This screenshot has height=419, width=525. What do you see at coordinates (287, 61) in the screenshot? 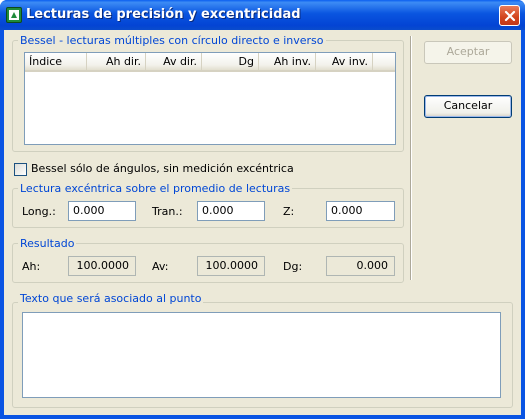
I see `column-header-ah-inv: Ah inv.` at bounding box center [287, 61].